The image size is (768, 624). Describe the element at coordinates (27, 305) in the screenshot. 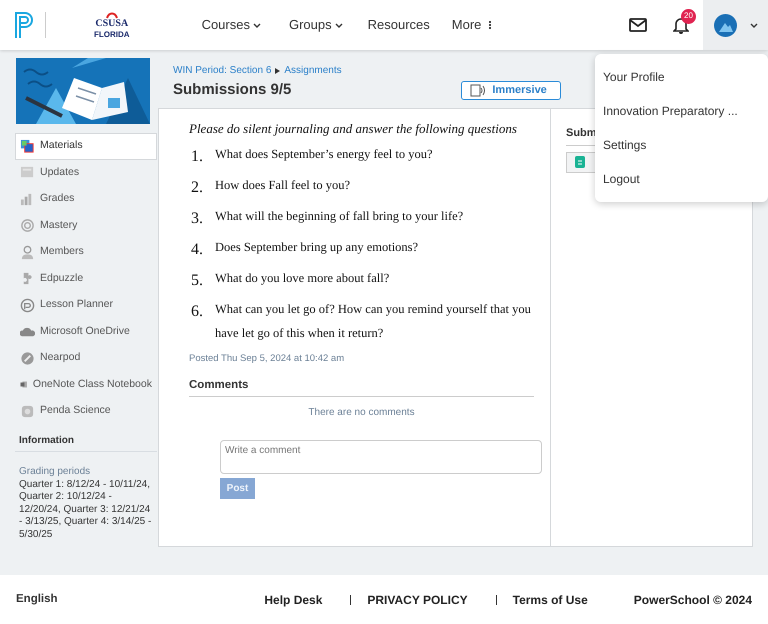

I see `planner-icon` at that location.